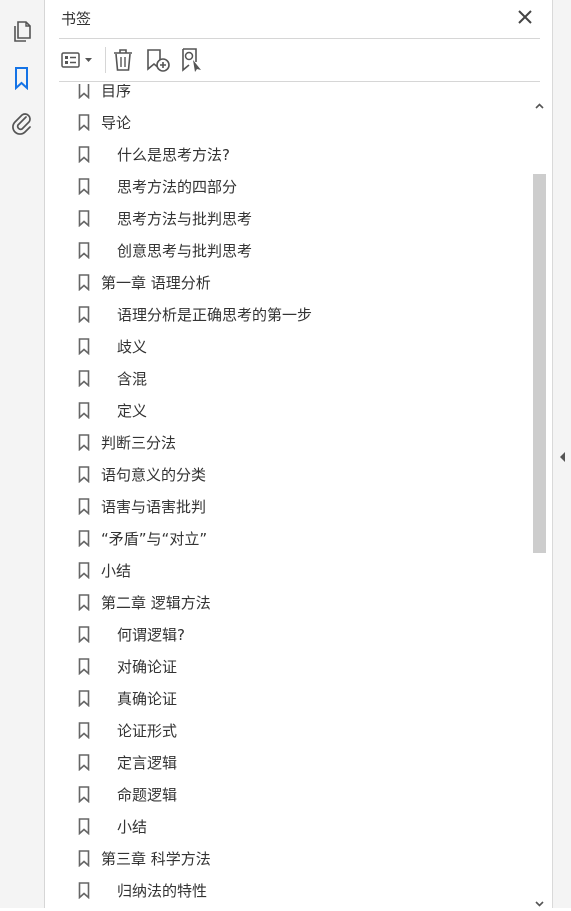 The height and width of the screenshot is (911, 571). Describe the element at coordinates (123, 60) in the screenshot. I see `trash-icon` at that location.